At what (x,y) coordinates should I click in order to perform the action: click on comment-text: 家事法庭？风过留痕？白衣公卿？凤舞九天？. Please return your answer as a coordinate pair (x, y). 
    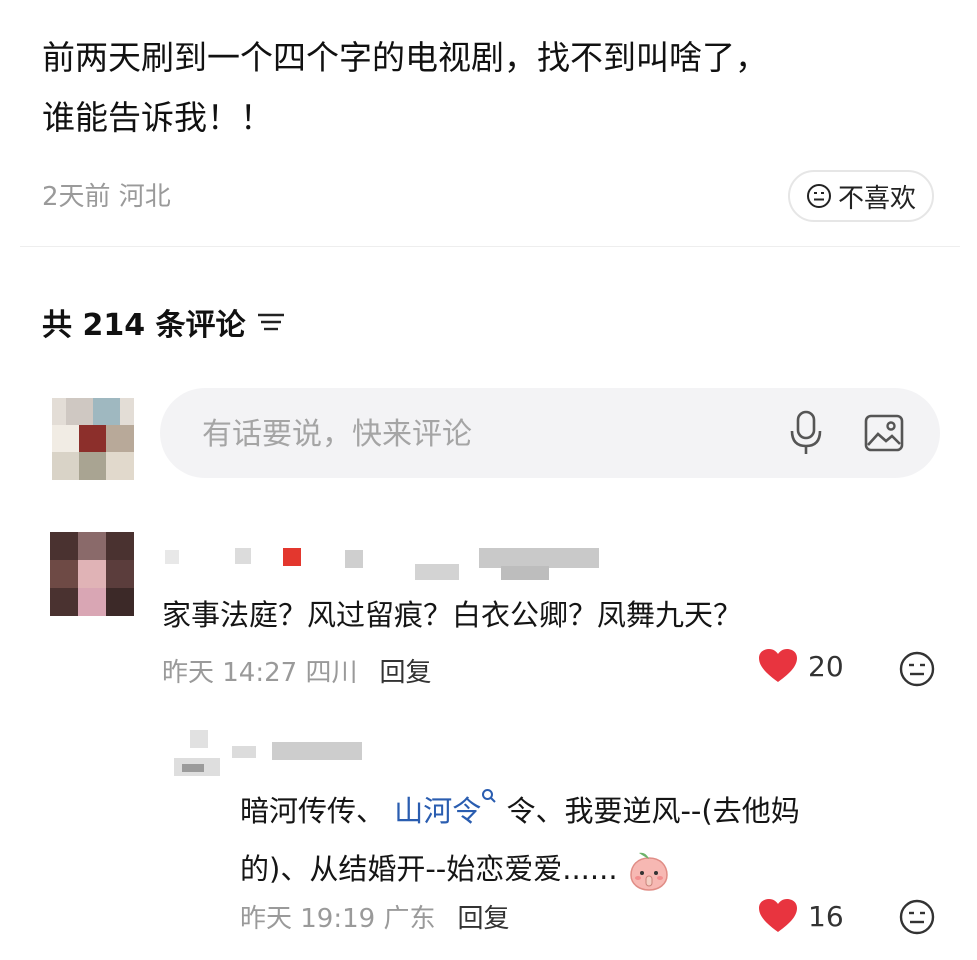
    Looking at the image, I should click on (452, 615).